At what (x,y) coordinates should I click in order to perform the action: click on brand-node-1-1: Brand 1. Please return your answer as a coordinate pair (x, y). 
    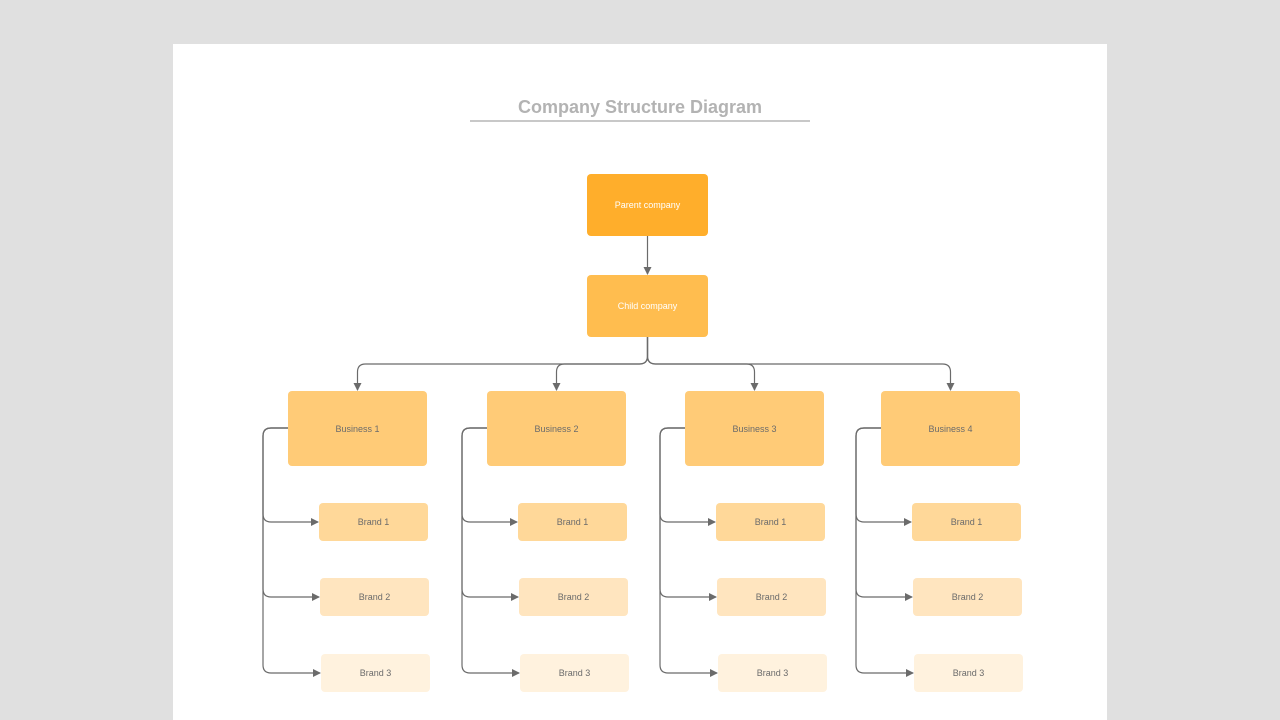
    Looking at the image, I should click on (373, 522).